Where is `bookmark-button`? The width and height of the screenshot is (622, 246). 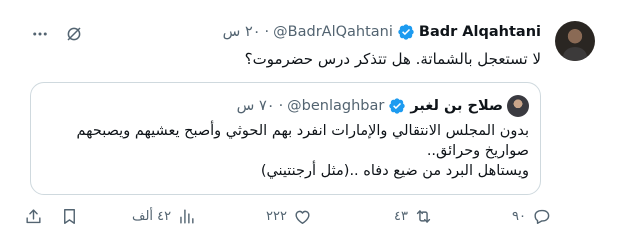
bookmark-button is located at coordinates (69, 216).